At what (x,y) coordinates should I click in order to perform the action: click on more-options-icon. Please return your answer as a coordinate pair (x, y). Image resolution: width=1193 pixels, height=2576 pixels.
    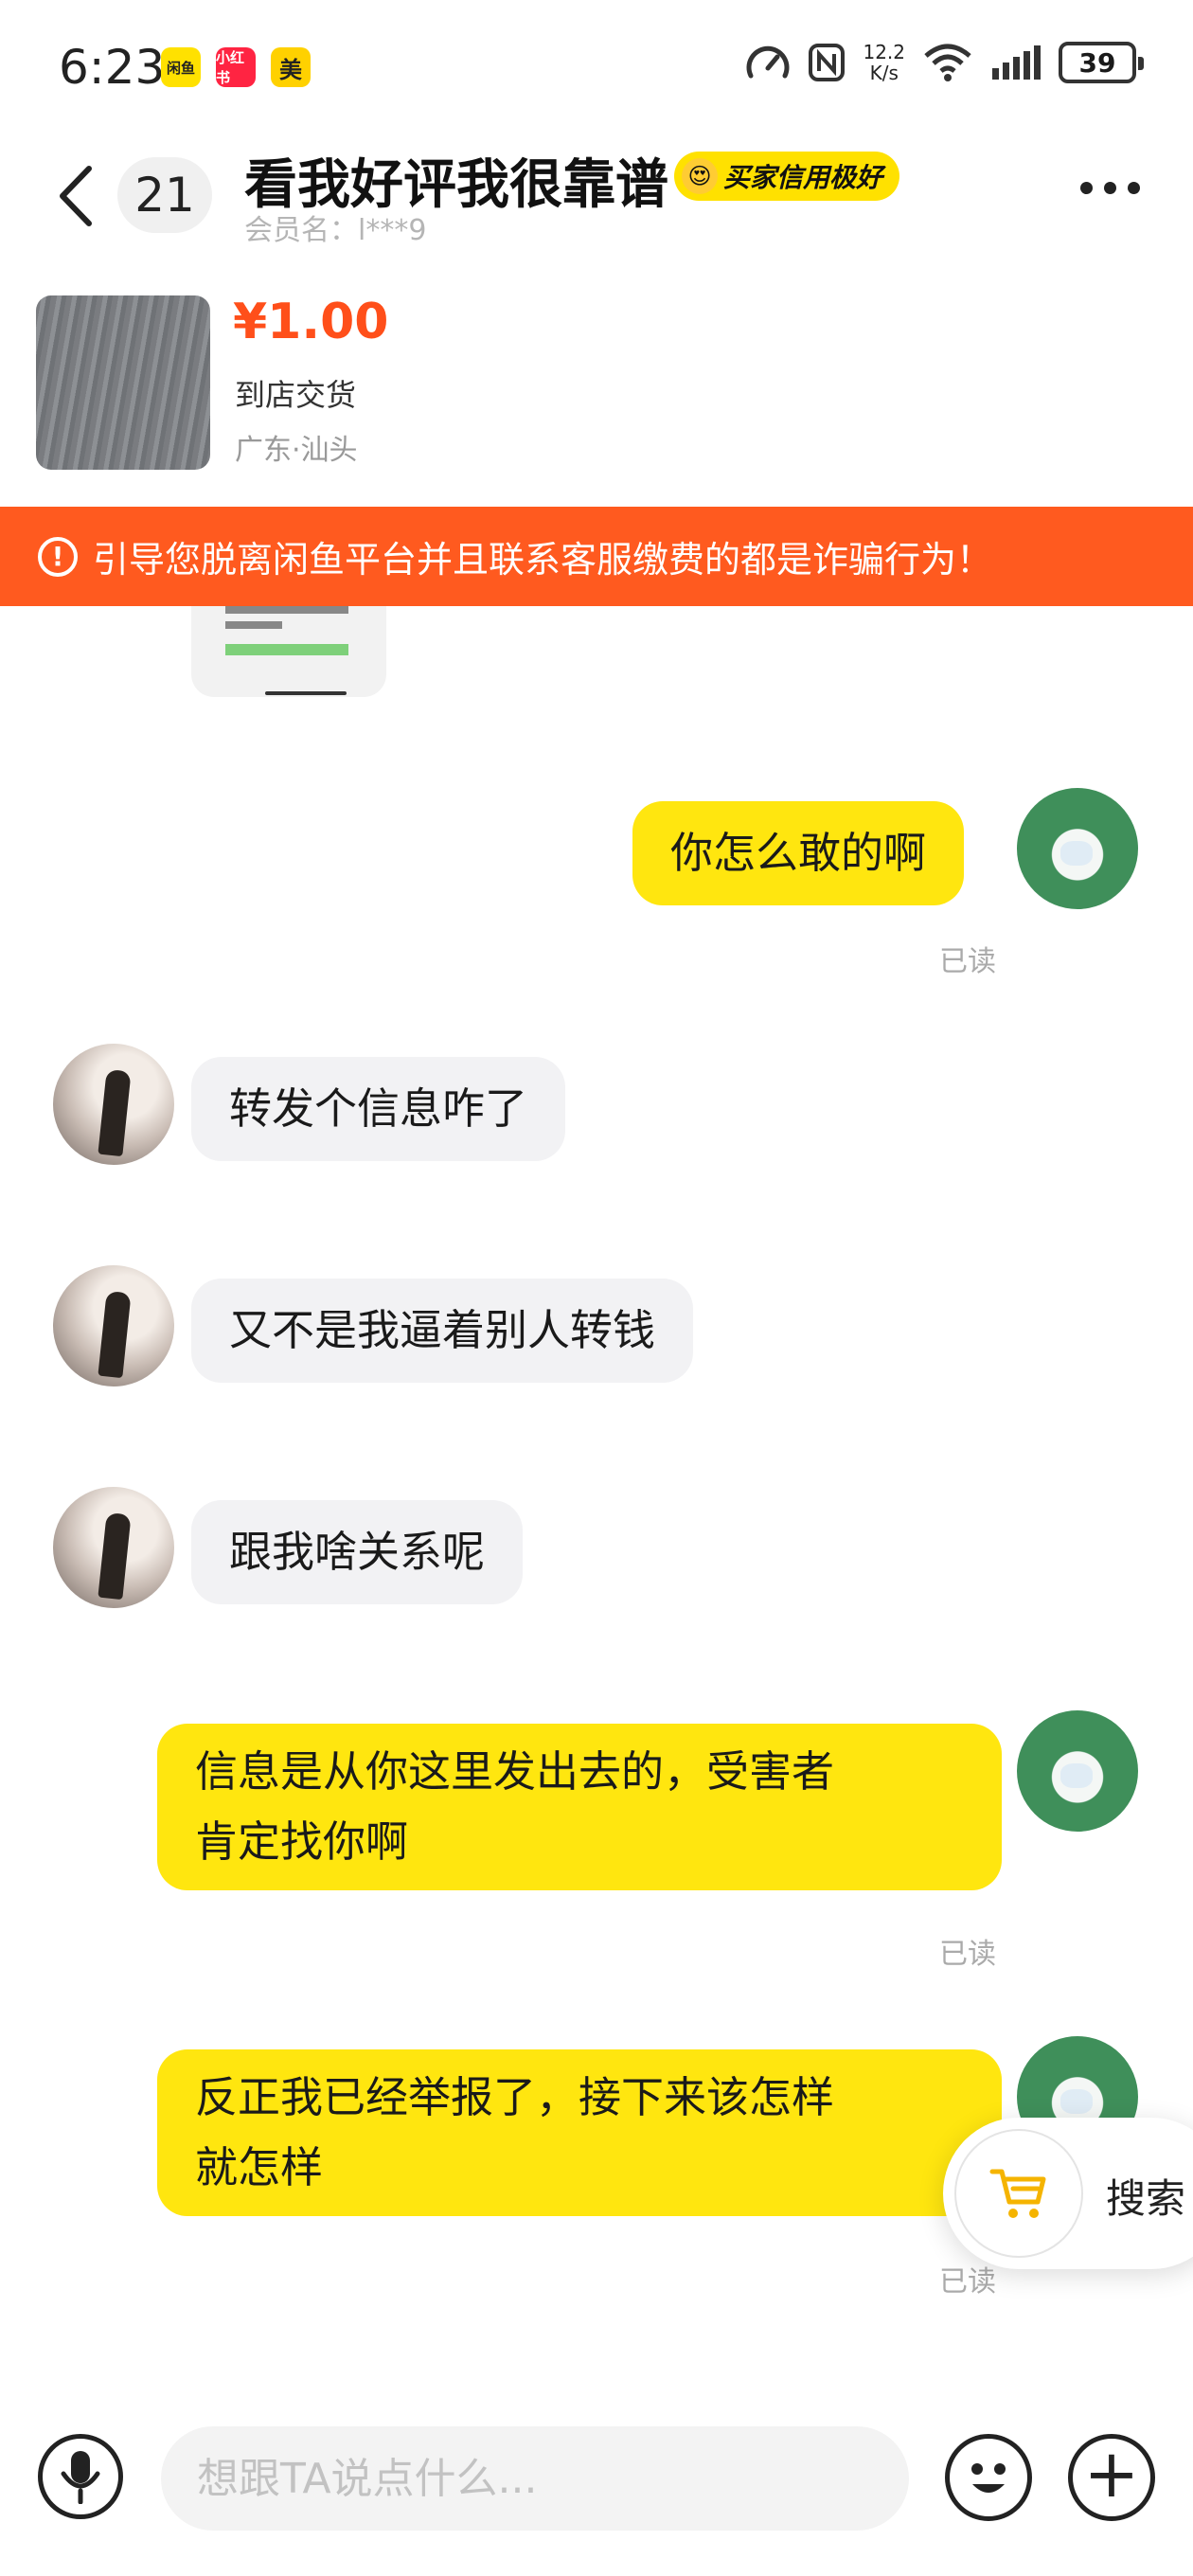
    Looking at the image, I should click on (1110, 188).